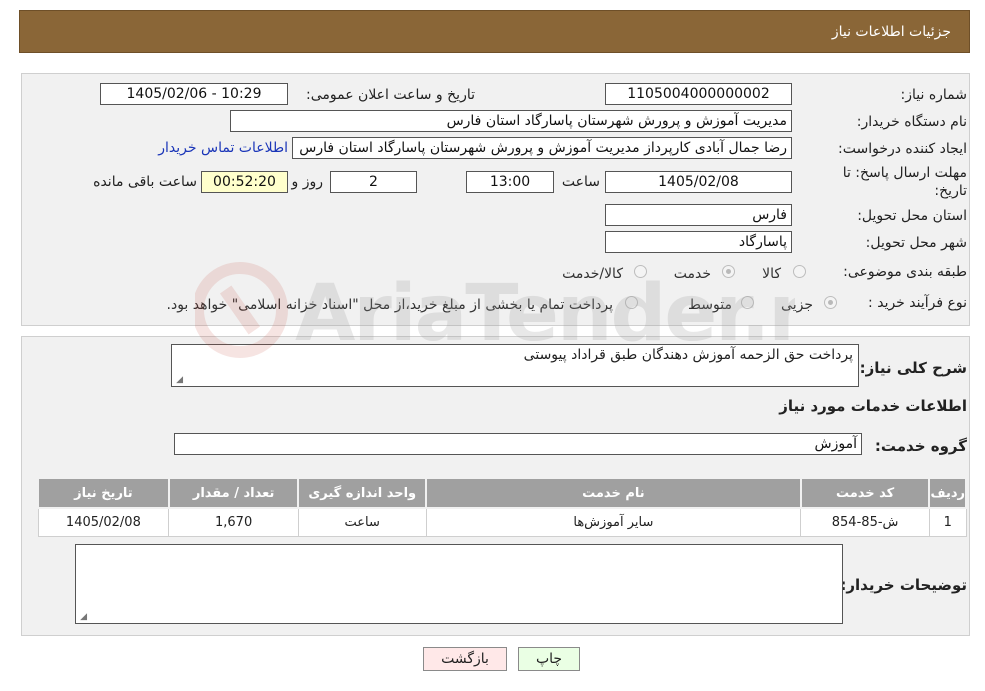 The image size is (985, 691). Describe the element at coordinates (891, 32) in the screenshot. I see `page-title: جزئیات اطلاعات نیاز` at that location.